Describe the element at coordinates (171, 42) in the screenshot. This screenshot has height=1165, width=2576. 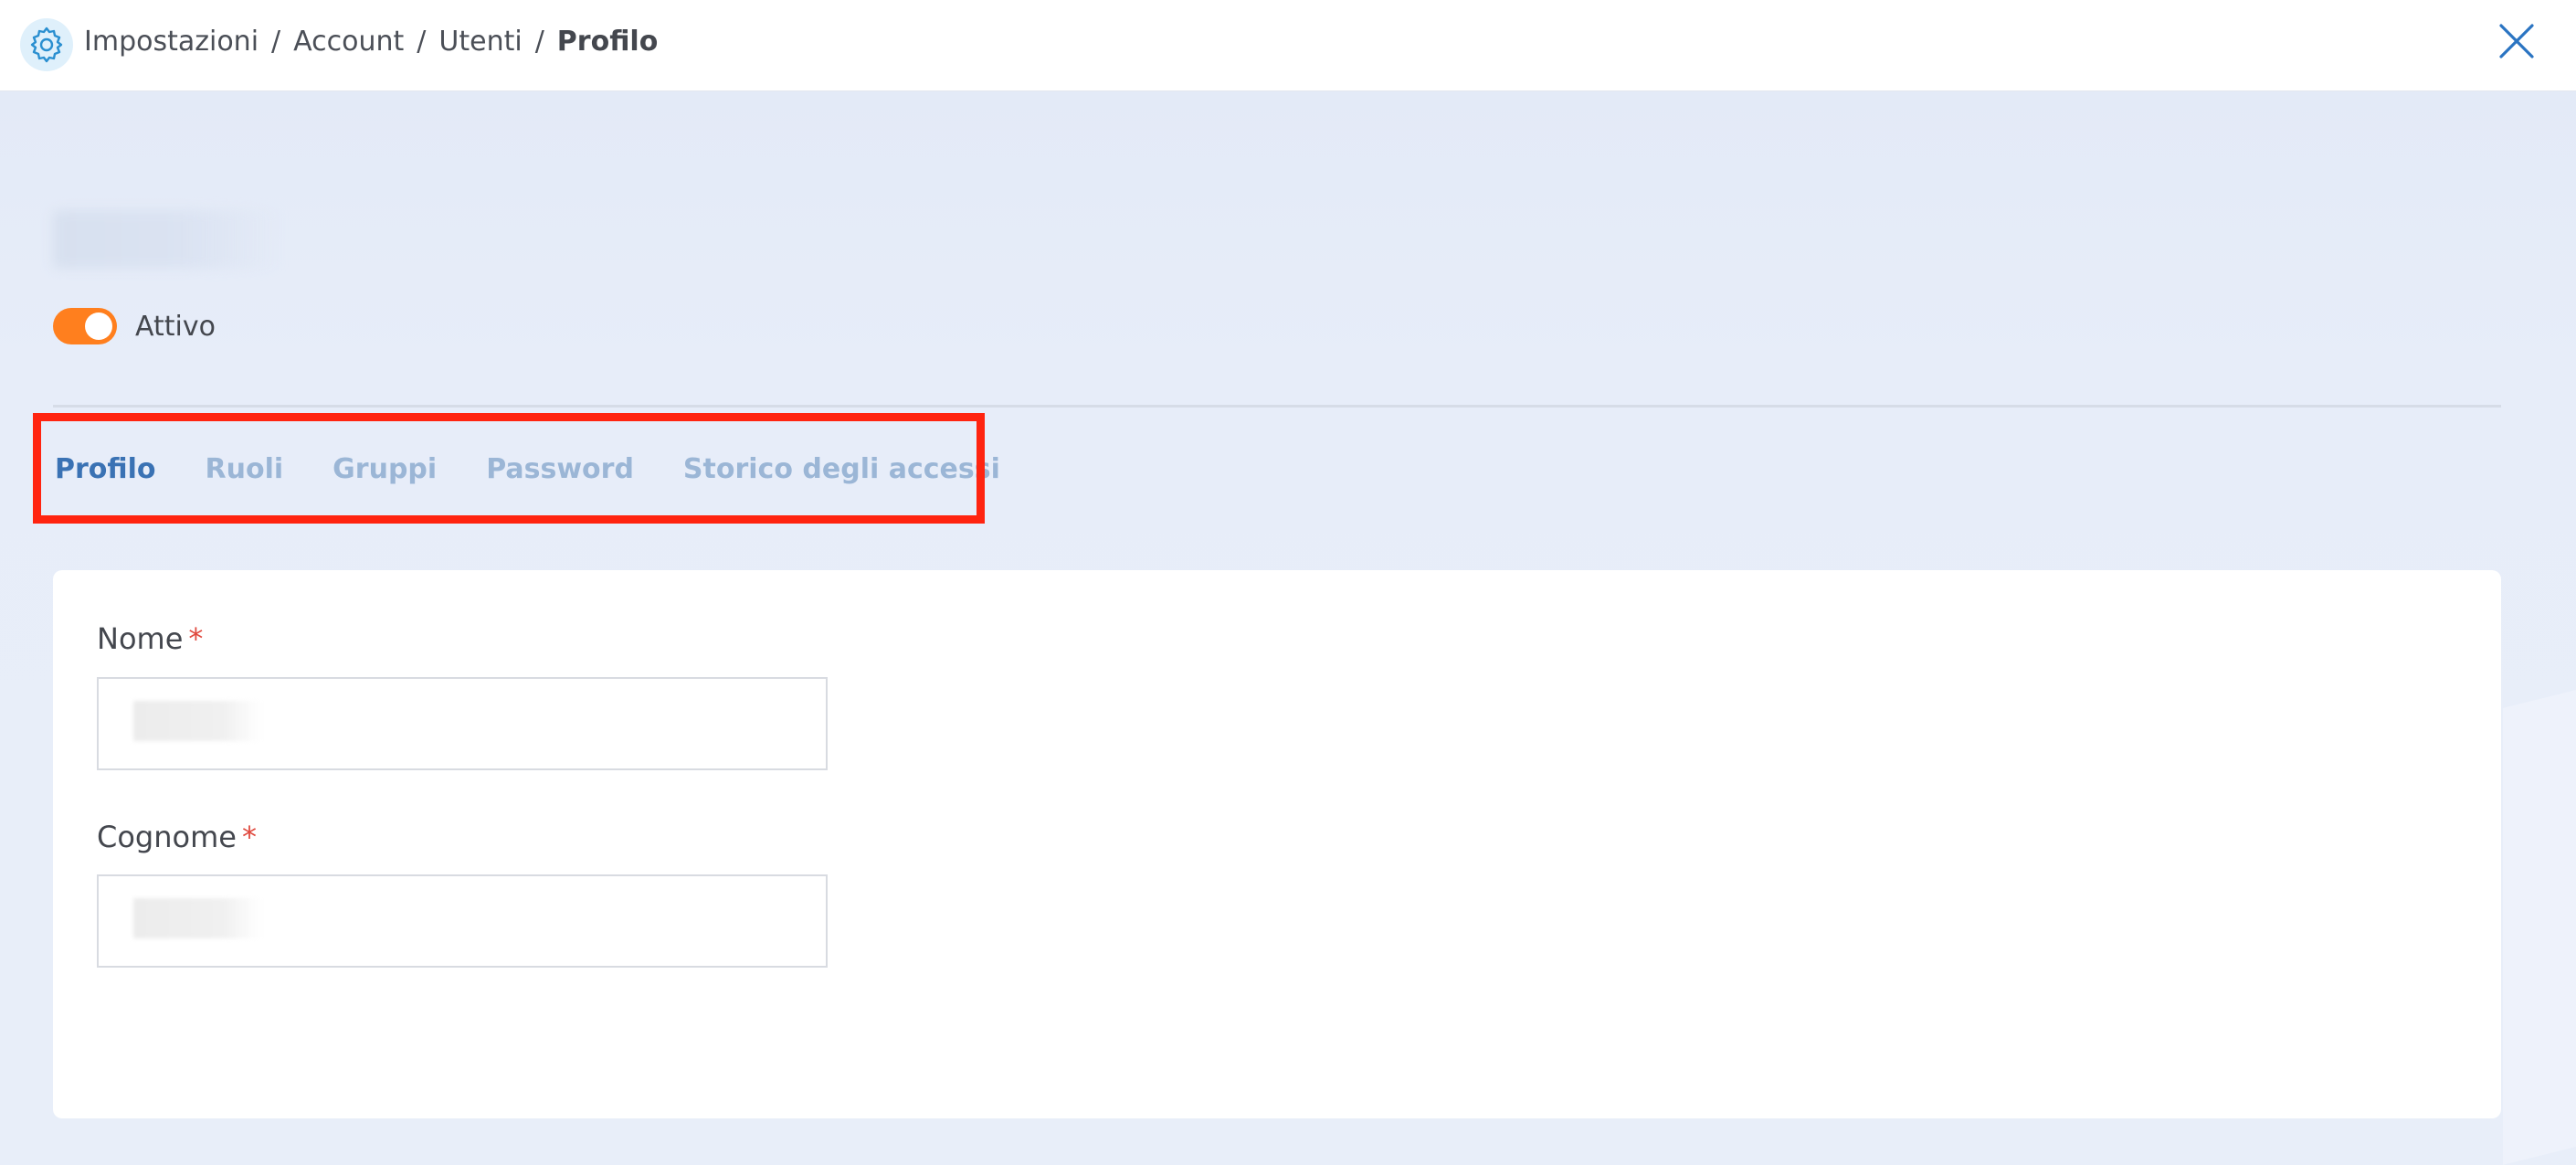
I see `breadcrumb-item-impostazioni: Impostazioni` at that location.